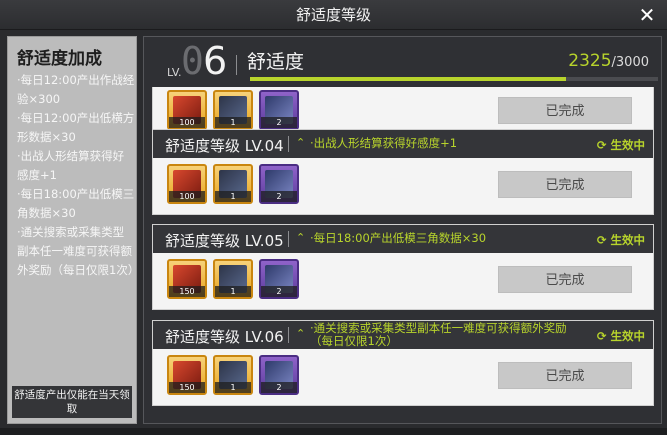 Image resolution: width=667 pixels, height=435 pixels. What do you see at coordinates (398, 238) in the screenshot?
I see `card-description: ·每日18:00产出低模三角数据×30` at bounding box center [398, 238].